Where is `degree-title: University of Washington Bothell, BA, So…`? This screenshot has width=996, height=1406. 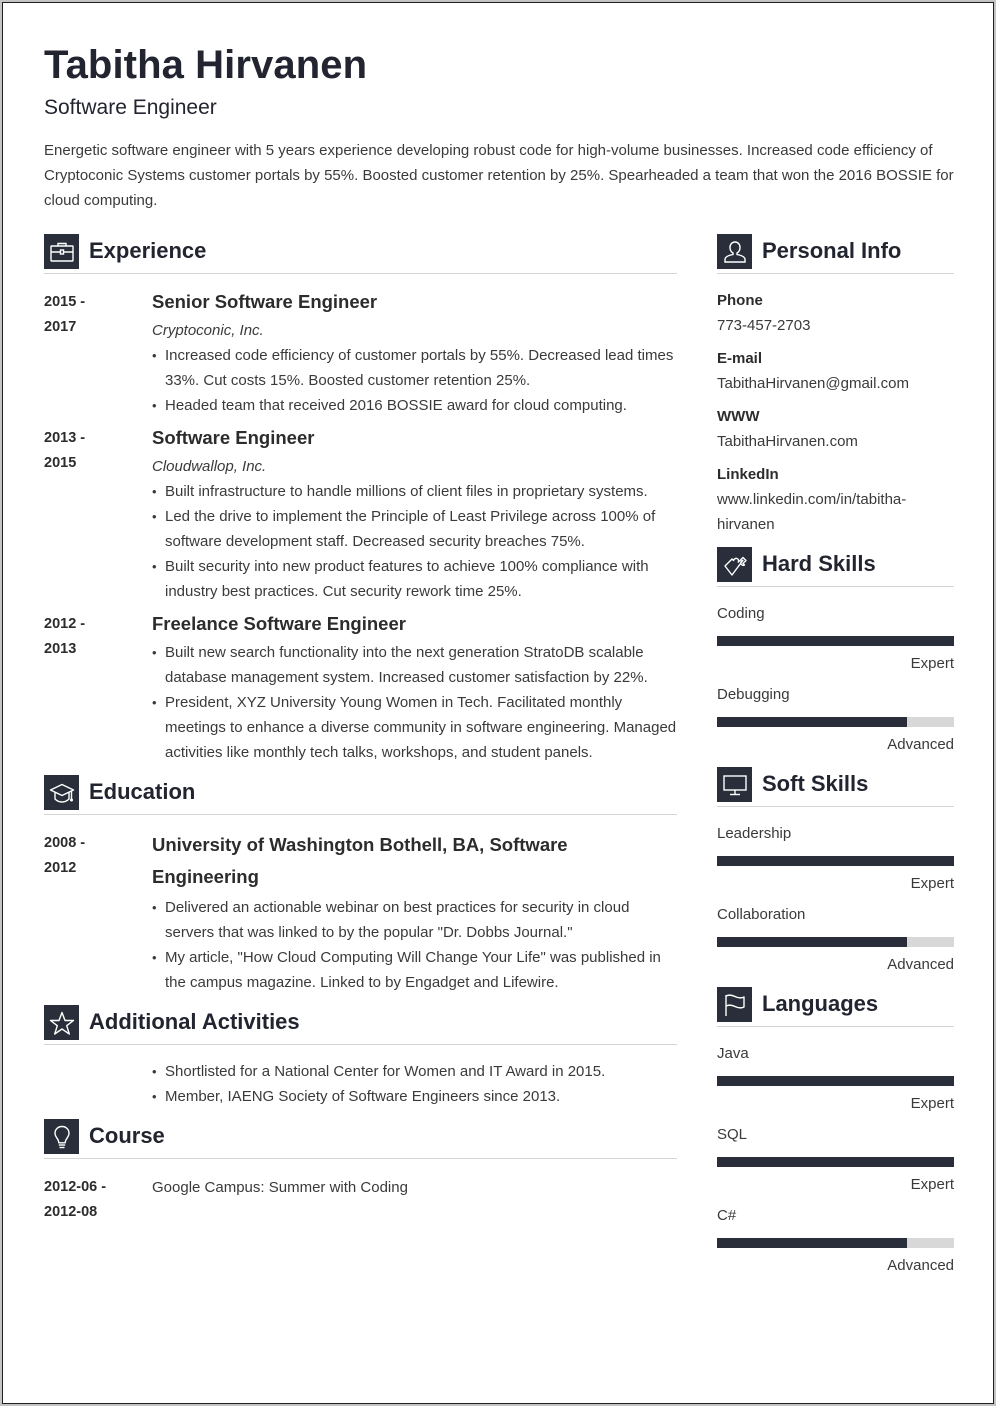
degree-title: University of Washington Bothell, BA, So… is located at coordinates (360, 860).